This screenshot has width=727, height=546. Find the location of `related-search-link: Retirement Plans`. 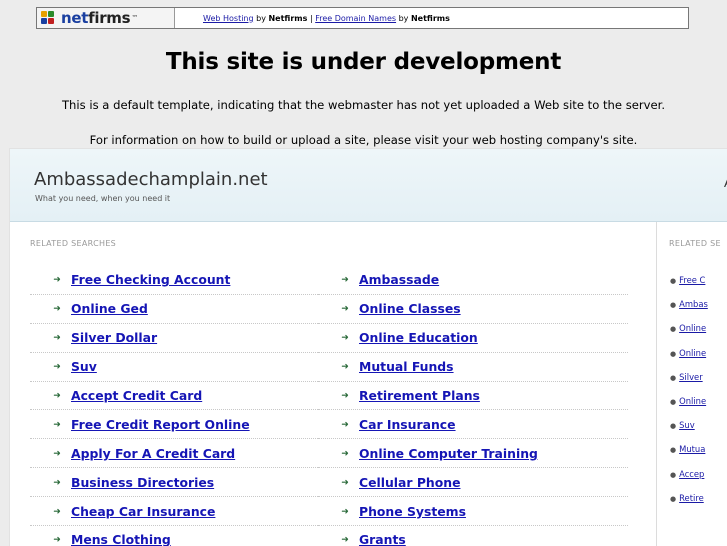

related-search-link: Retirement Plans is located at coordinates (419, 395).